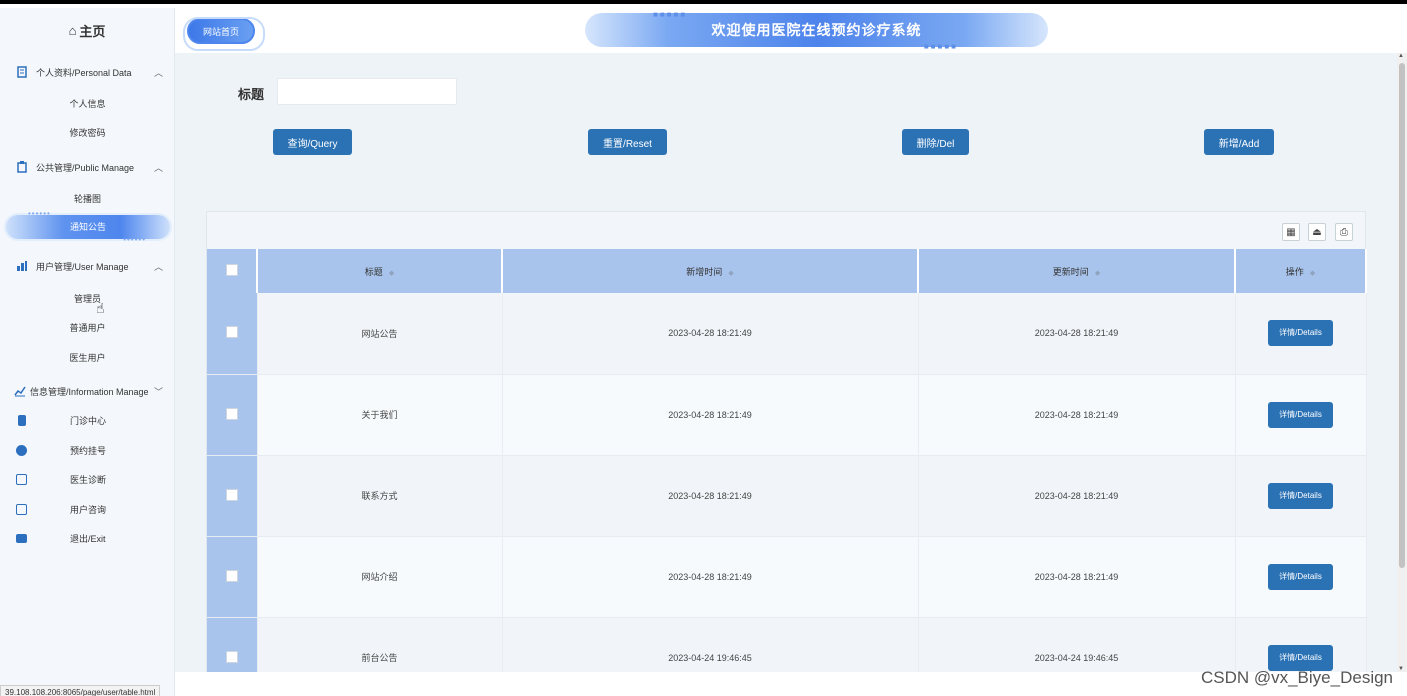  I want to click on watermark-text: CSDN @vx_Biye_Design, so click(1296, 677).